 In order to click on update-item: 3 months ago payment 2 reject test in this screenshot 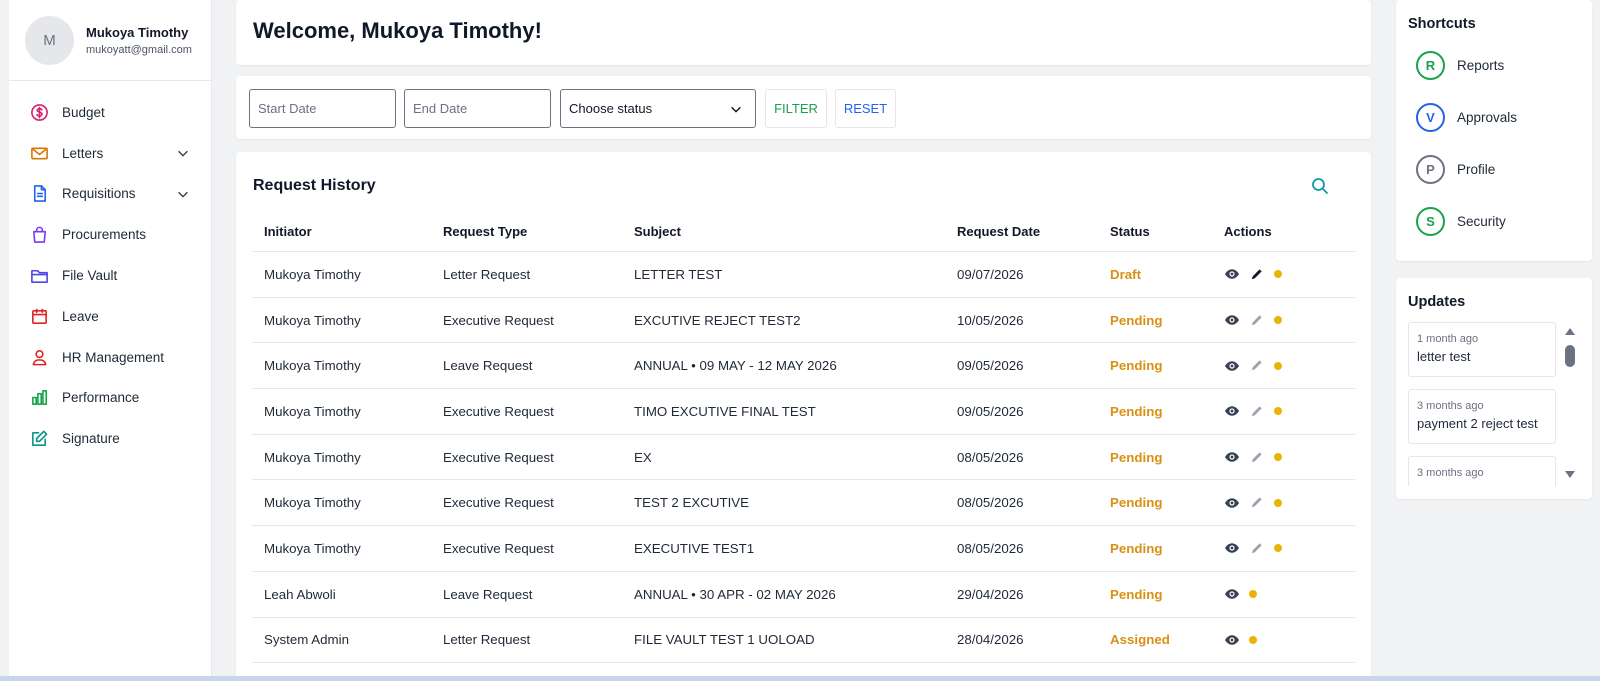, I will do `click(1482, 416)`.